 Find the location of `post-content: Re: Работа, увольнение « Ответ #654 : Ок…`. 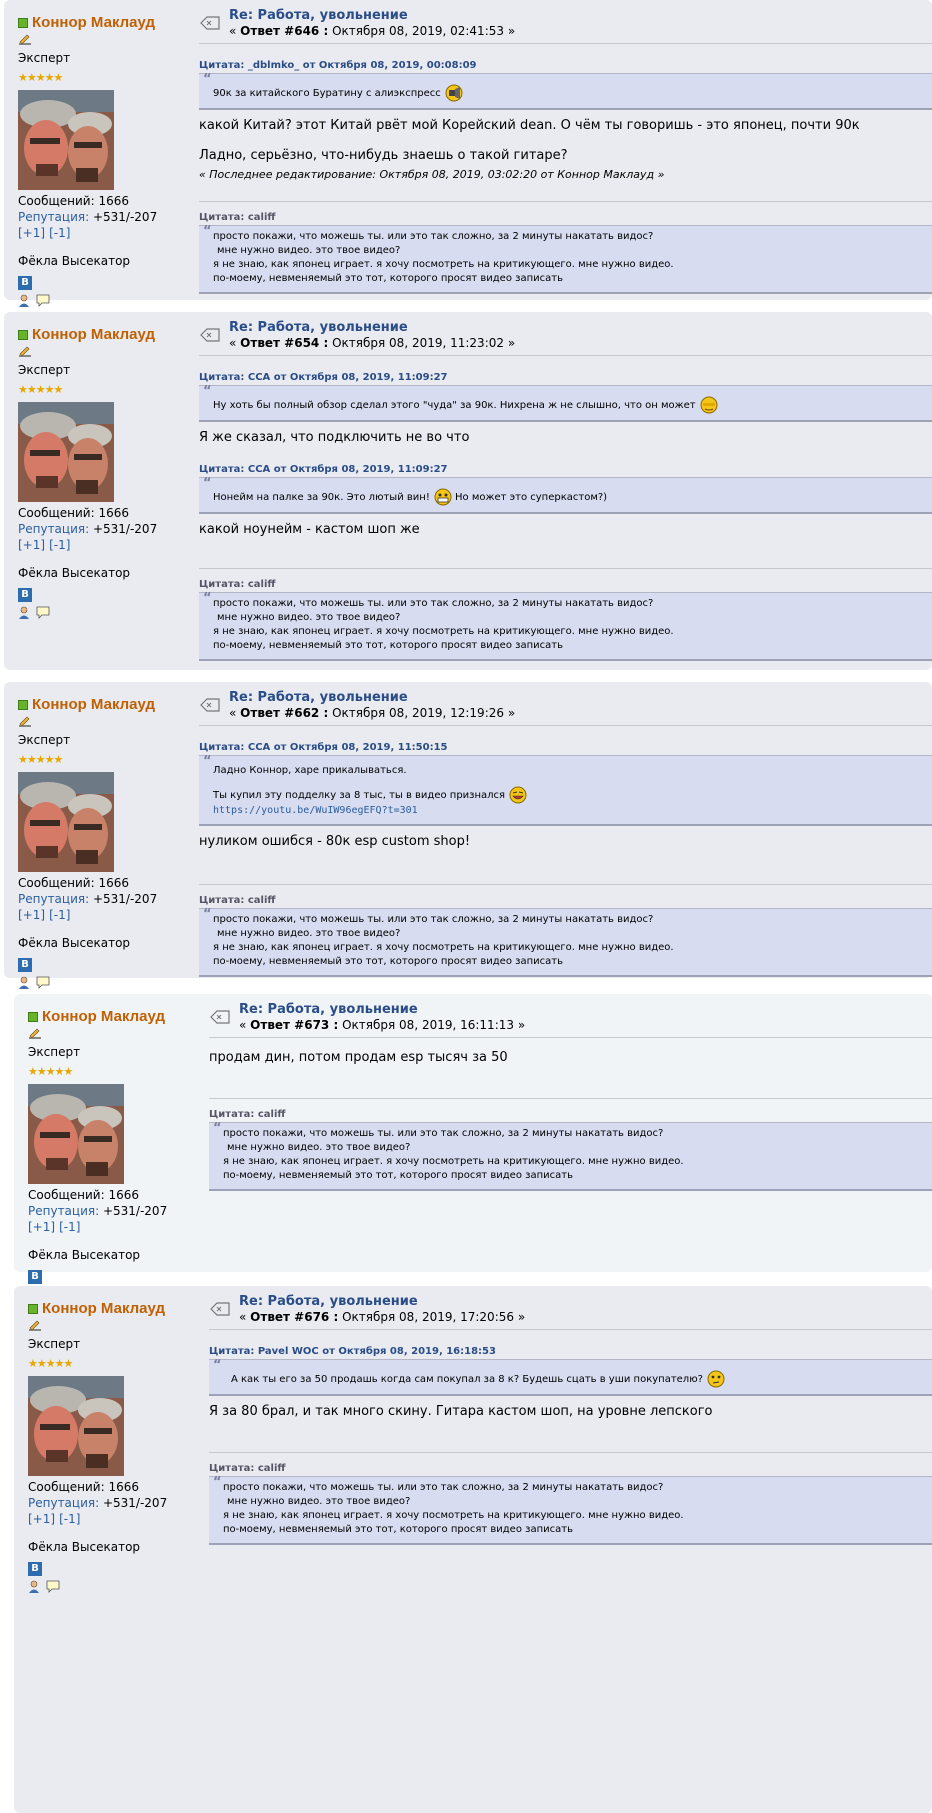

post-content: Re: Работа, увольнение « Ответ #654 : Ок… is located at coordinates (565, 489).